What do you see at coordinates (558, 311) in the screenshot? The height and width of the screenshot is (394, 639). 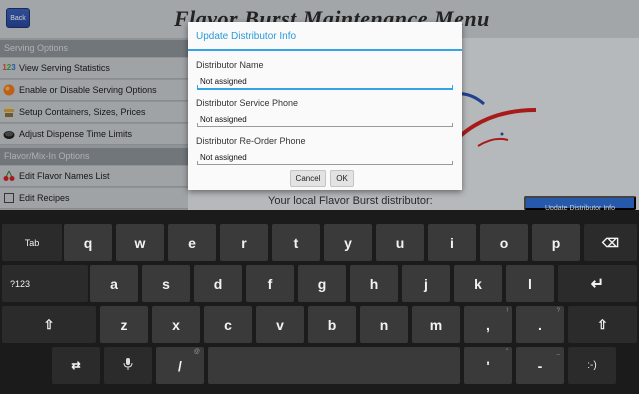 I see `period-key-hint: ?` at bounding box center [558, 311].